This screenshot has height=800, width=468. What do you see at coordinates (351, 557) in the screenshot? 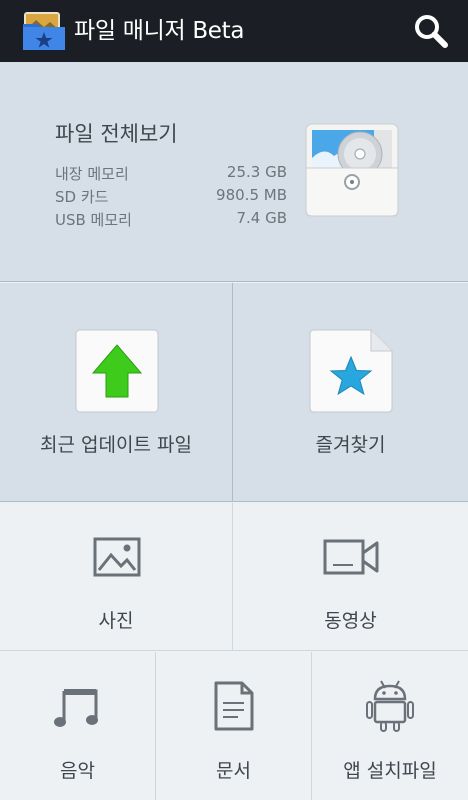
I see `video-camera-icon` at bounding box center [351, 557].